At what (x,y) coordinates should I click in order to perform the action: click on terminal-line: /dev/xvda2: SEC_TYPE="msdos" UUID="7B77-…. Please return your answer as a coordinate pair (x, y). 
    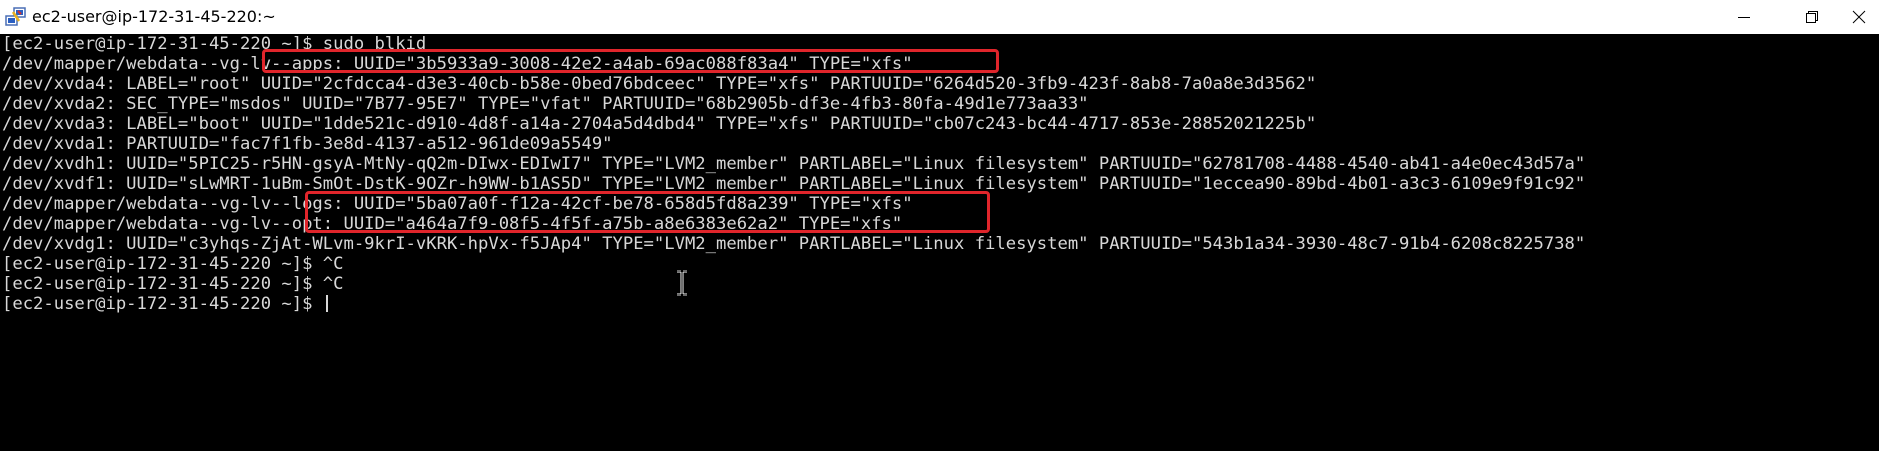
    Looking at the image, I should click on (545, 104).